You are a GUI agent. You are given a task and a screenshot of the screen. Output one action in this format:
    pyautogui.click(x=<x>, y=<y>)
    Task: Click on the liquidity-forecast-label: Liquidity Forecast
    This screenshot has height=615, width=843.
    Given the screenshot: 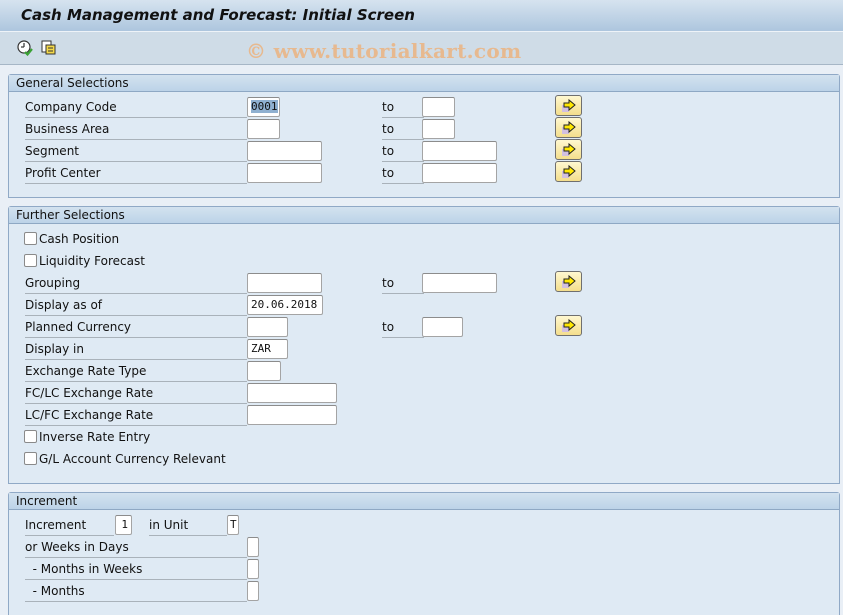 What is the action you would take?
    pyautogui.click(x=92, y=261)
    